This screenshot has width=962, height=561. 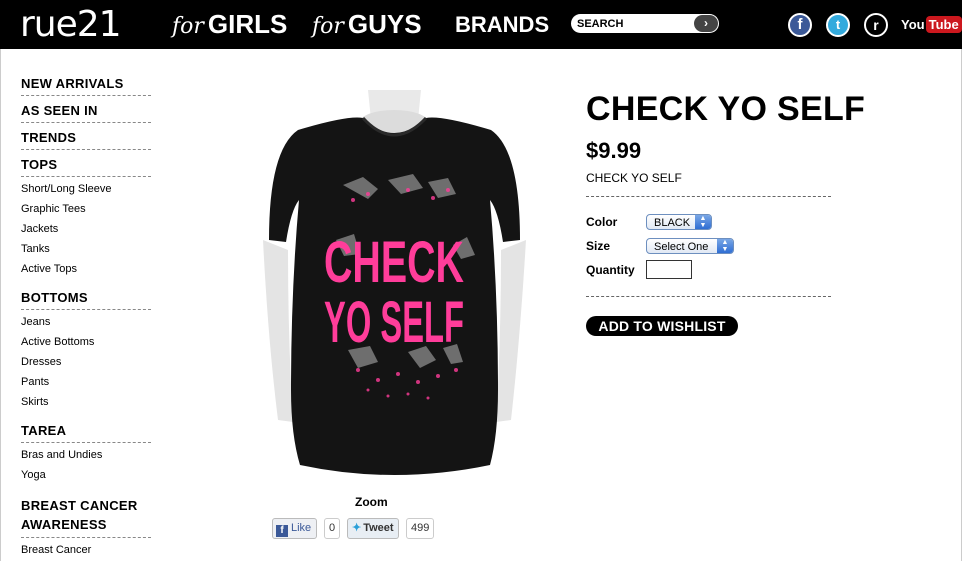 I want to click on sidebar-item-pants: Pants, so click(x=86, y=382).